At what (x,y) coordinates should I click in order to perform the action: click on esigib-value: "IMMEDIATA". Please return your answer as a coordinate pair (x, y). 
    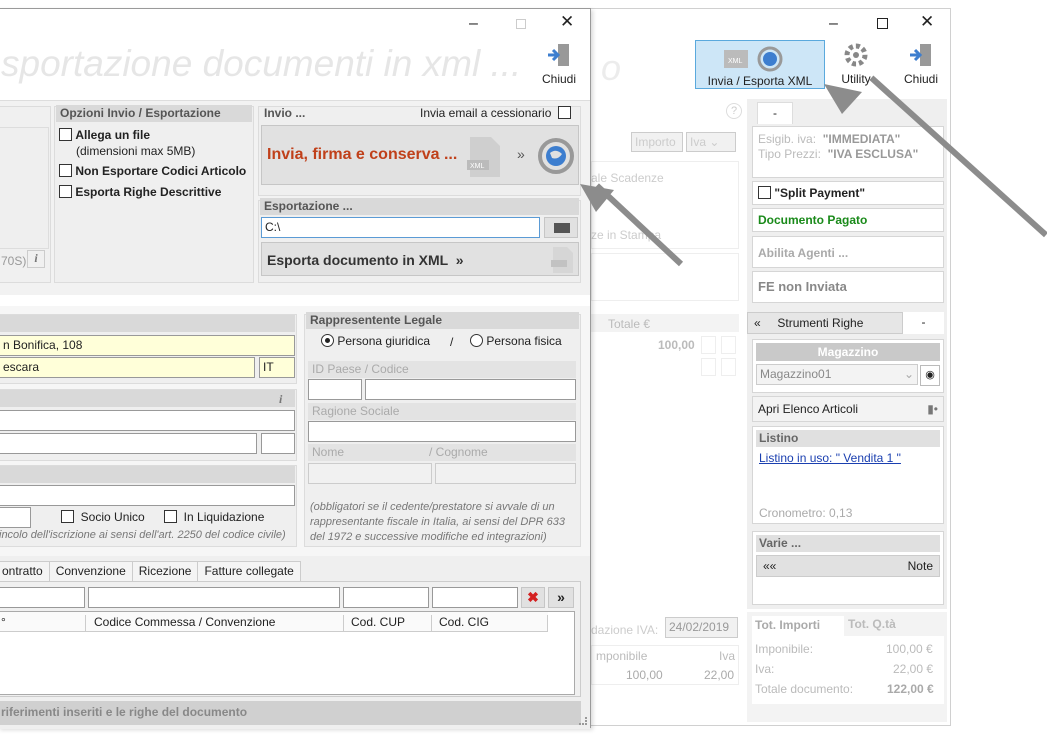
    Looking at the image, I should click on (861, 139).